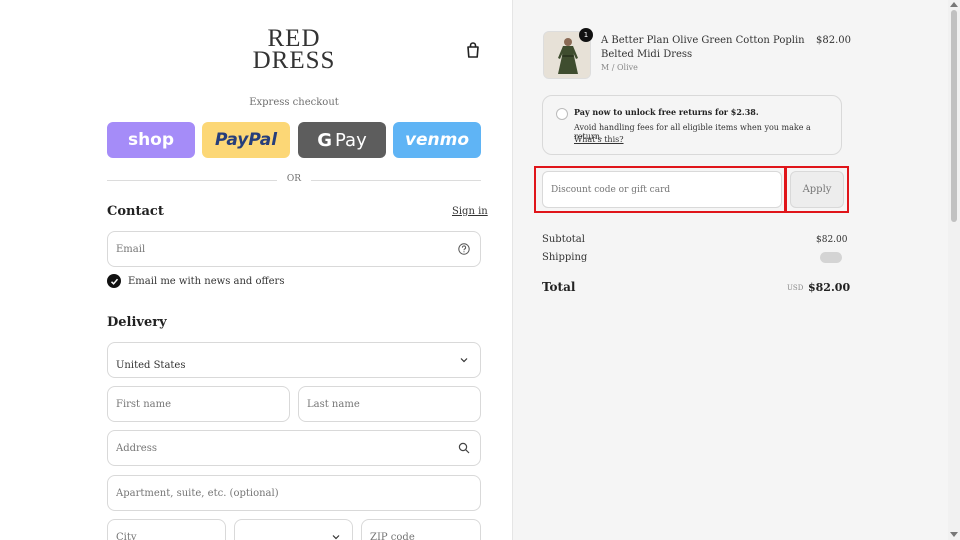 This screenshot has width=960, height=540. I want to click on state-select, so click(293, 529).